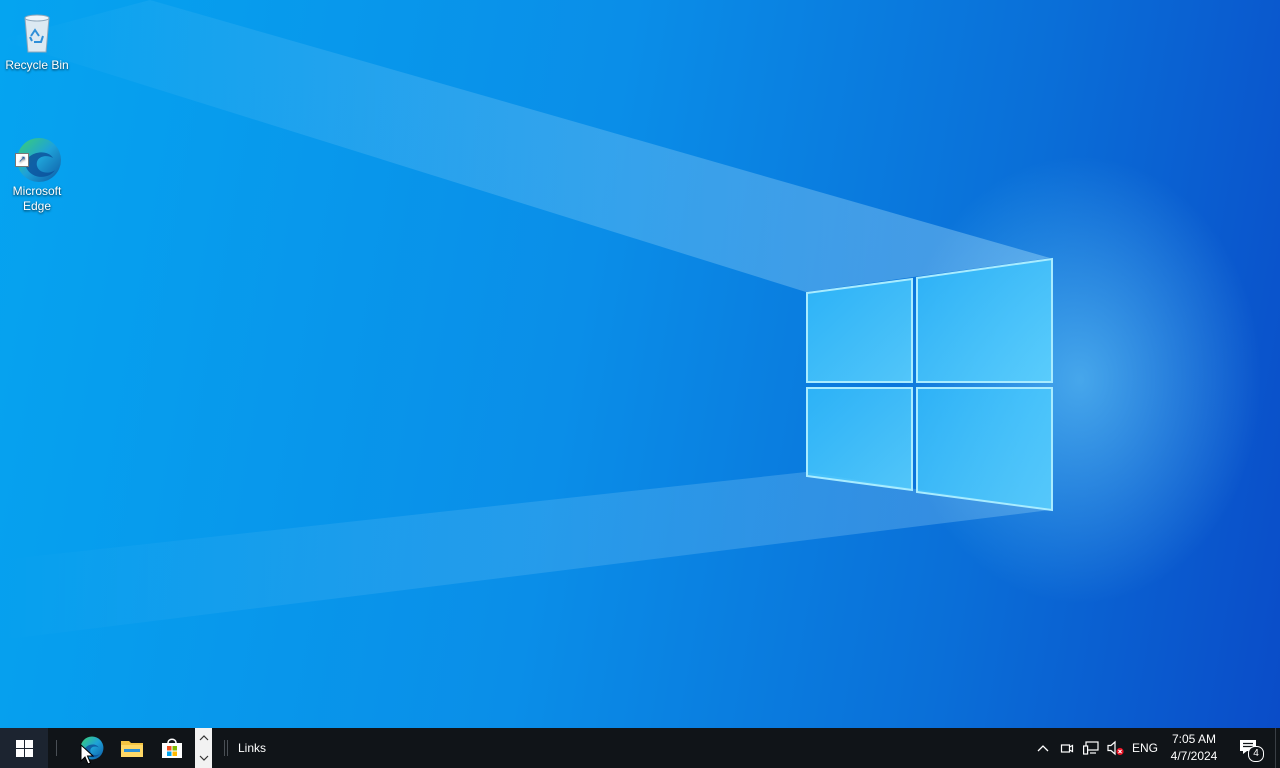 The image size is (1280, 768). I want to click on show-hidden-icons-button, so click(1043, 748).